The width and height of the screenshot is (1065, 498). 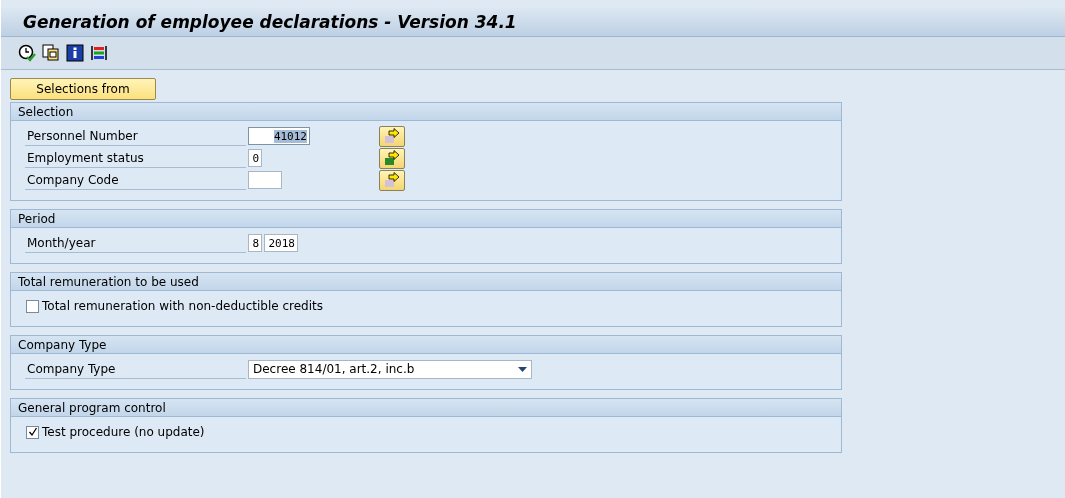 I want to click on group-title: Total remuneration to be used, so click(x=108, y=281).